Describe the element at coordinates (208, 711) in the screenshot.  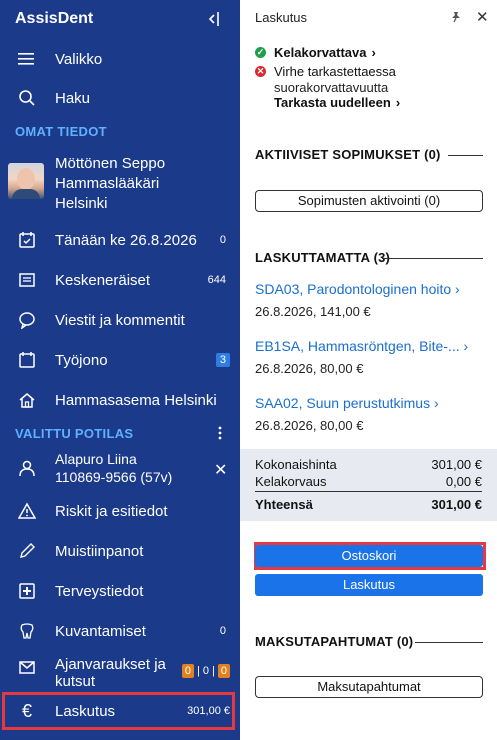
I see `billing-amount: 301,00 €` at that location.